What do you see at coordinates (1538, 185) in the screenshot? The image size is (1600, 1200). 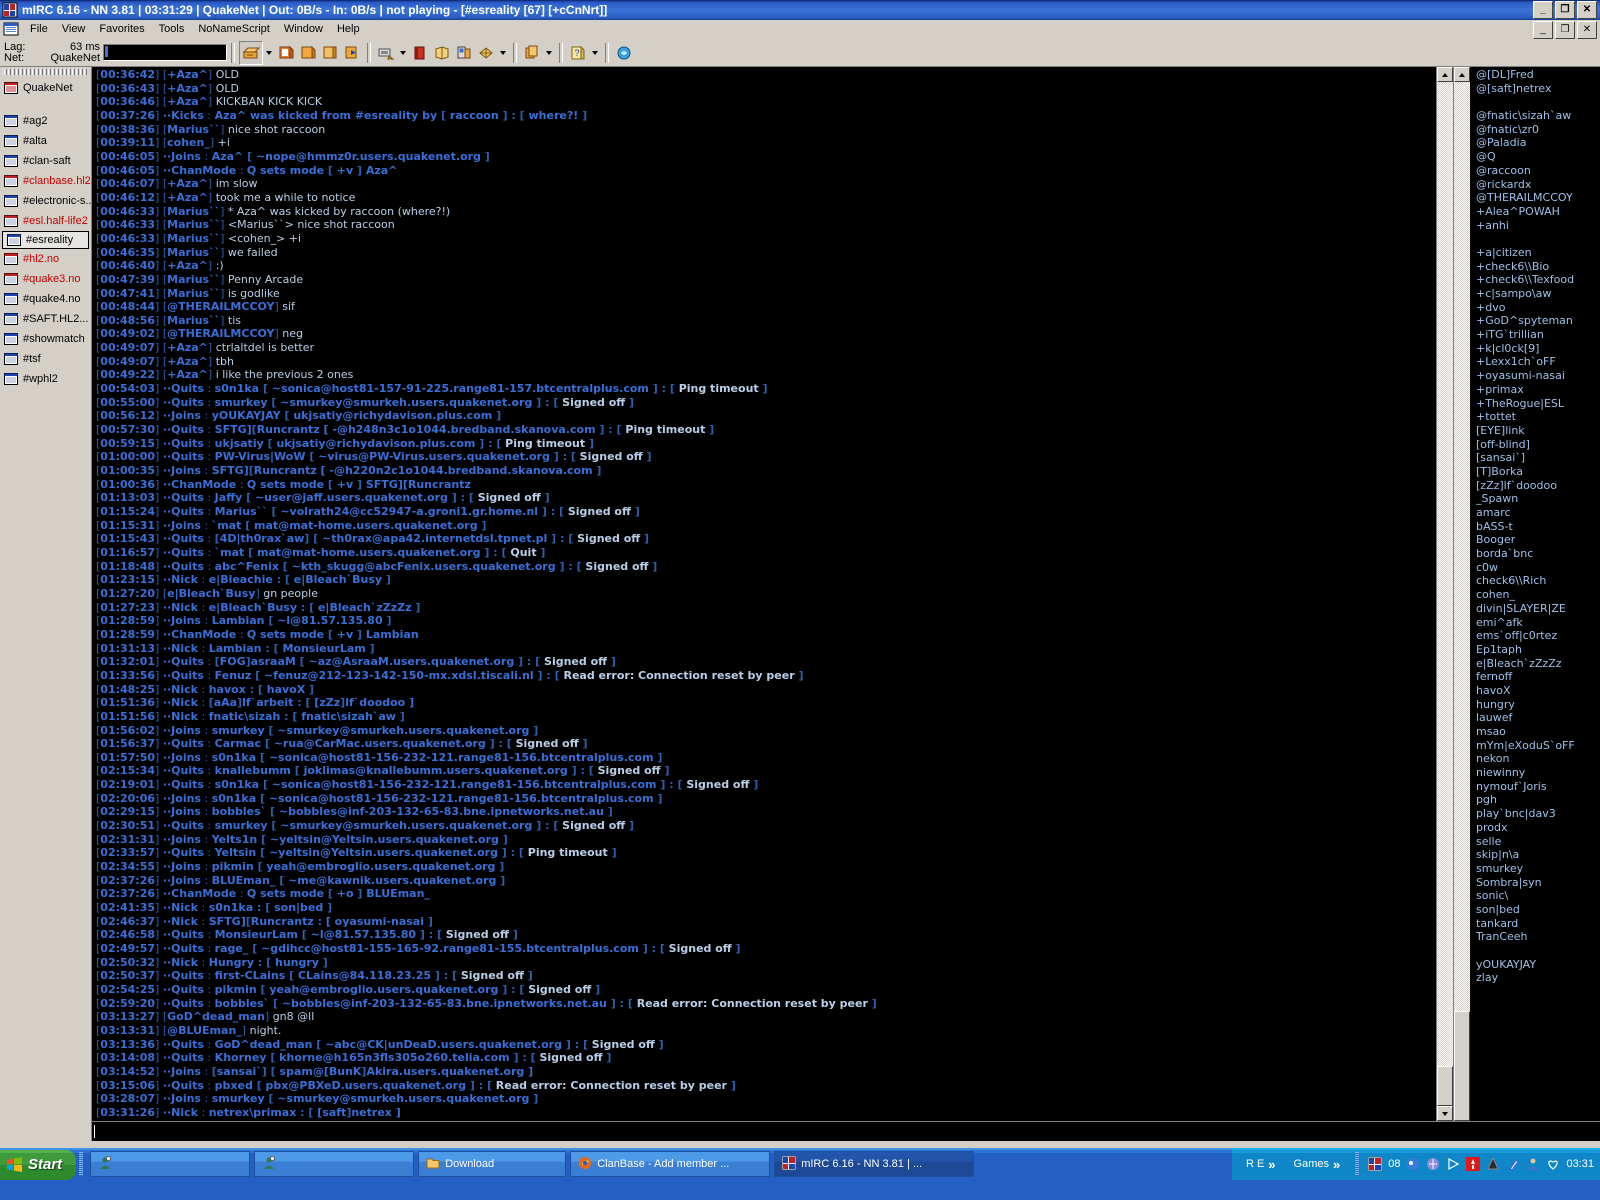 I see `nick-list-item: @rickardx` at bounding box center [1538, 185].